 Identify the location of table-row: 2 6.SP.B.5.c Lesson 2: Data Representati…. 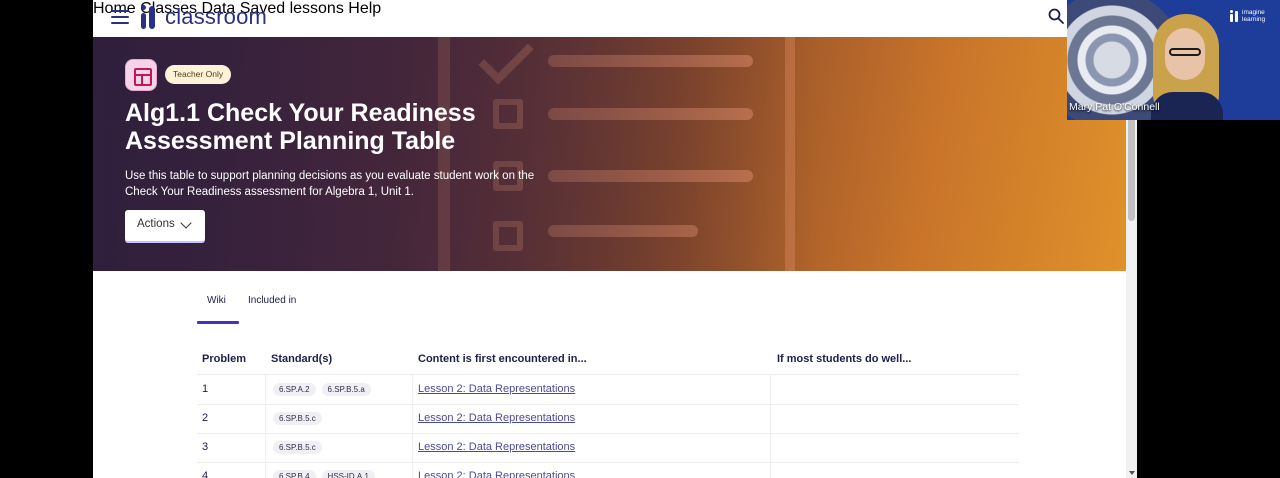
(608, 419).